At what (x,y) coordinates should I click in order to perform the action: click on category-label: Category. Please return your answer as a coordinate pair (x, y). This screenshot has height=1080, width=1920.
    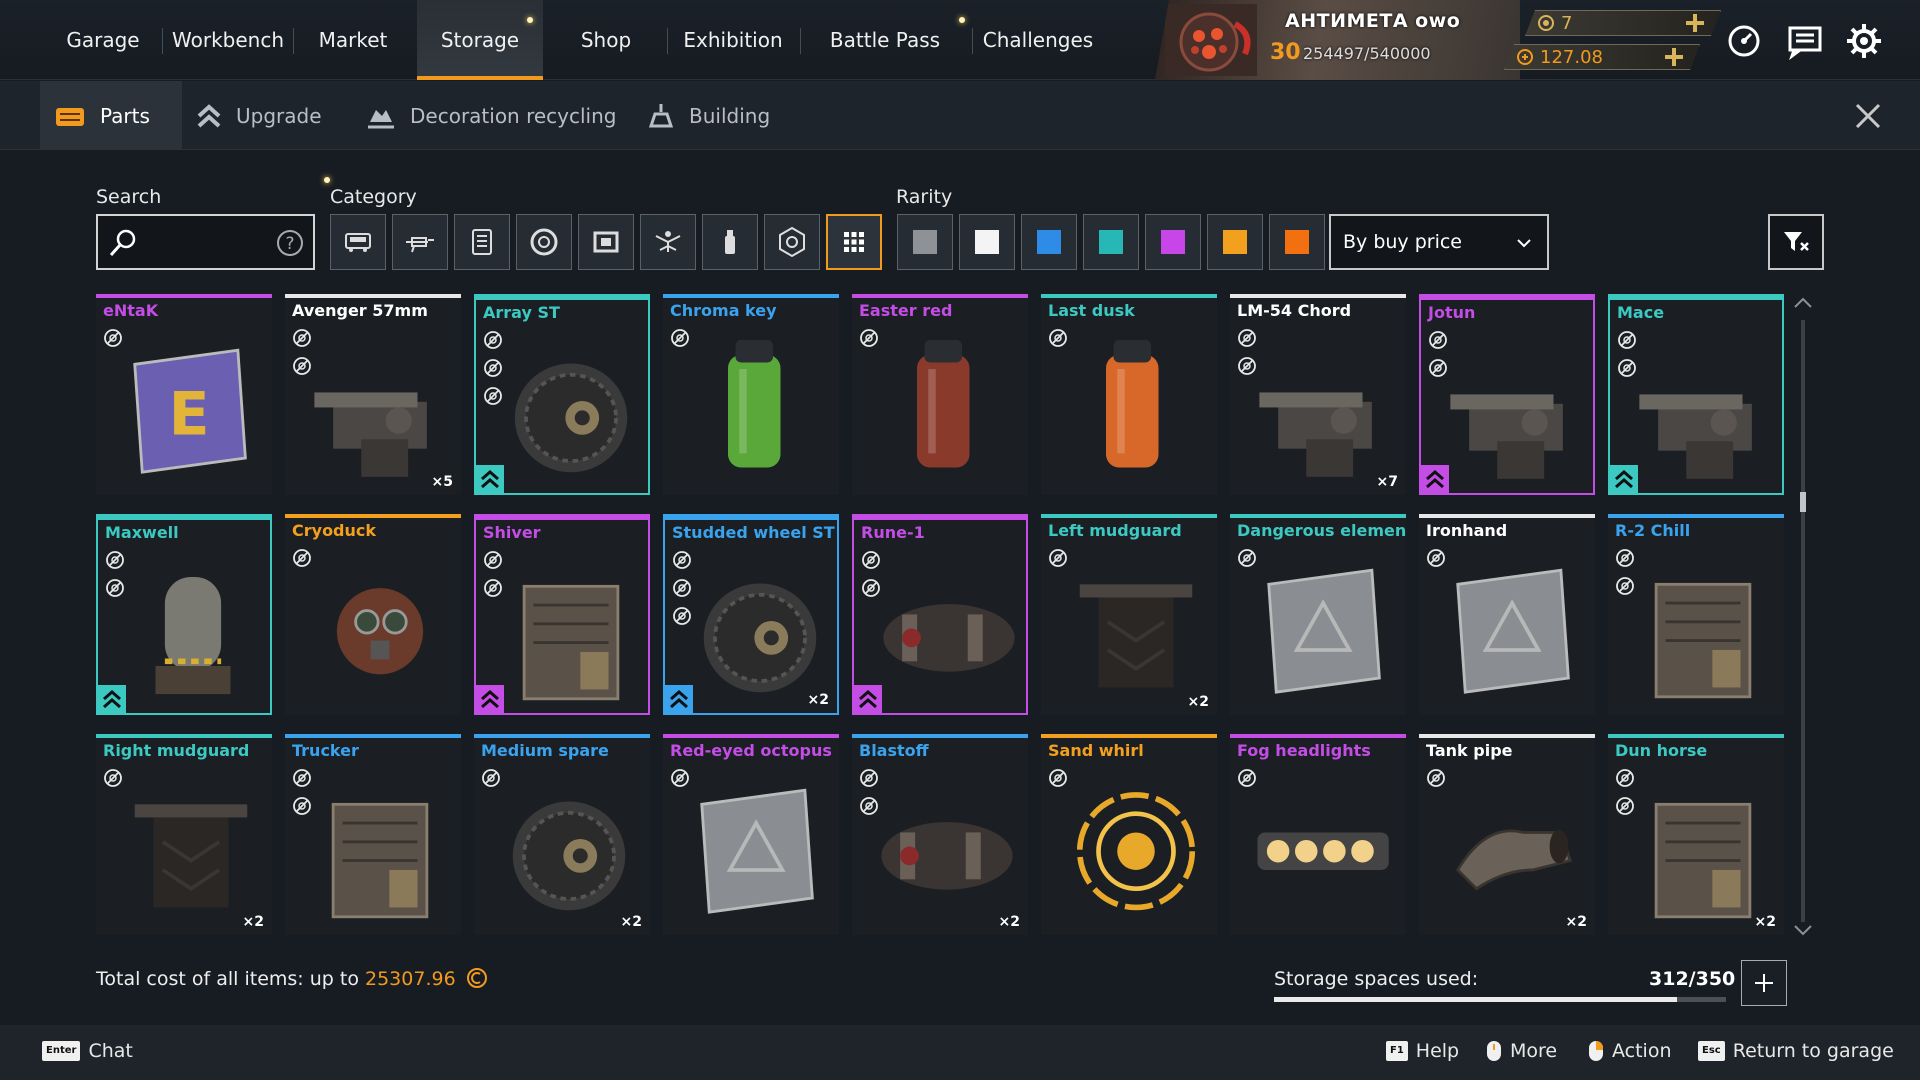
    Looking at the image, I should click on (373, 197).